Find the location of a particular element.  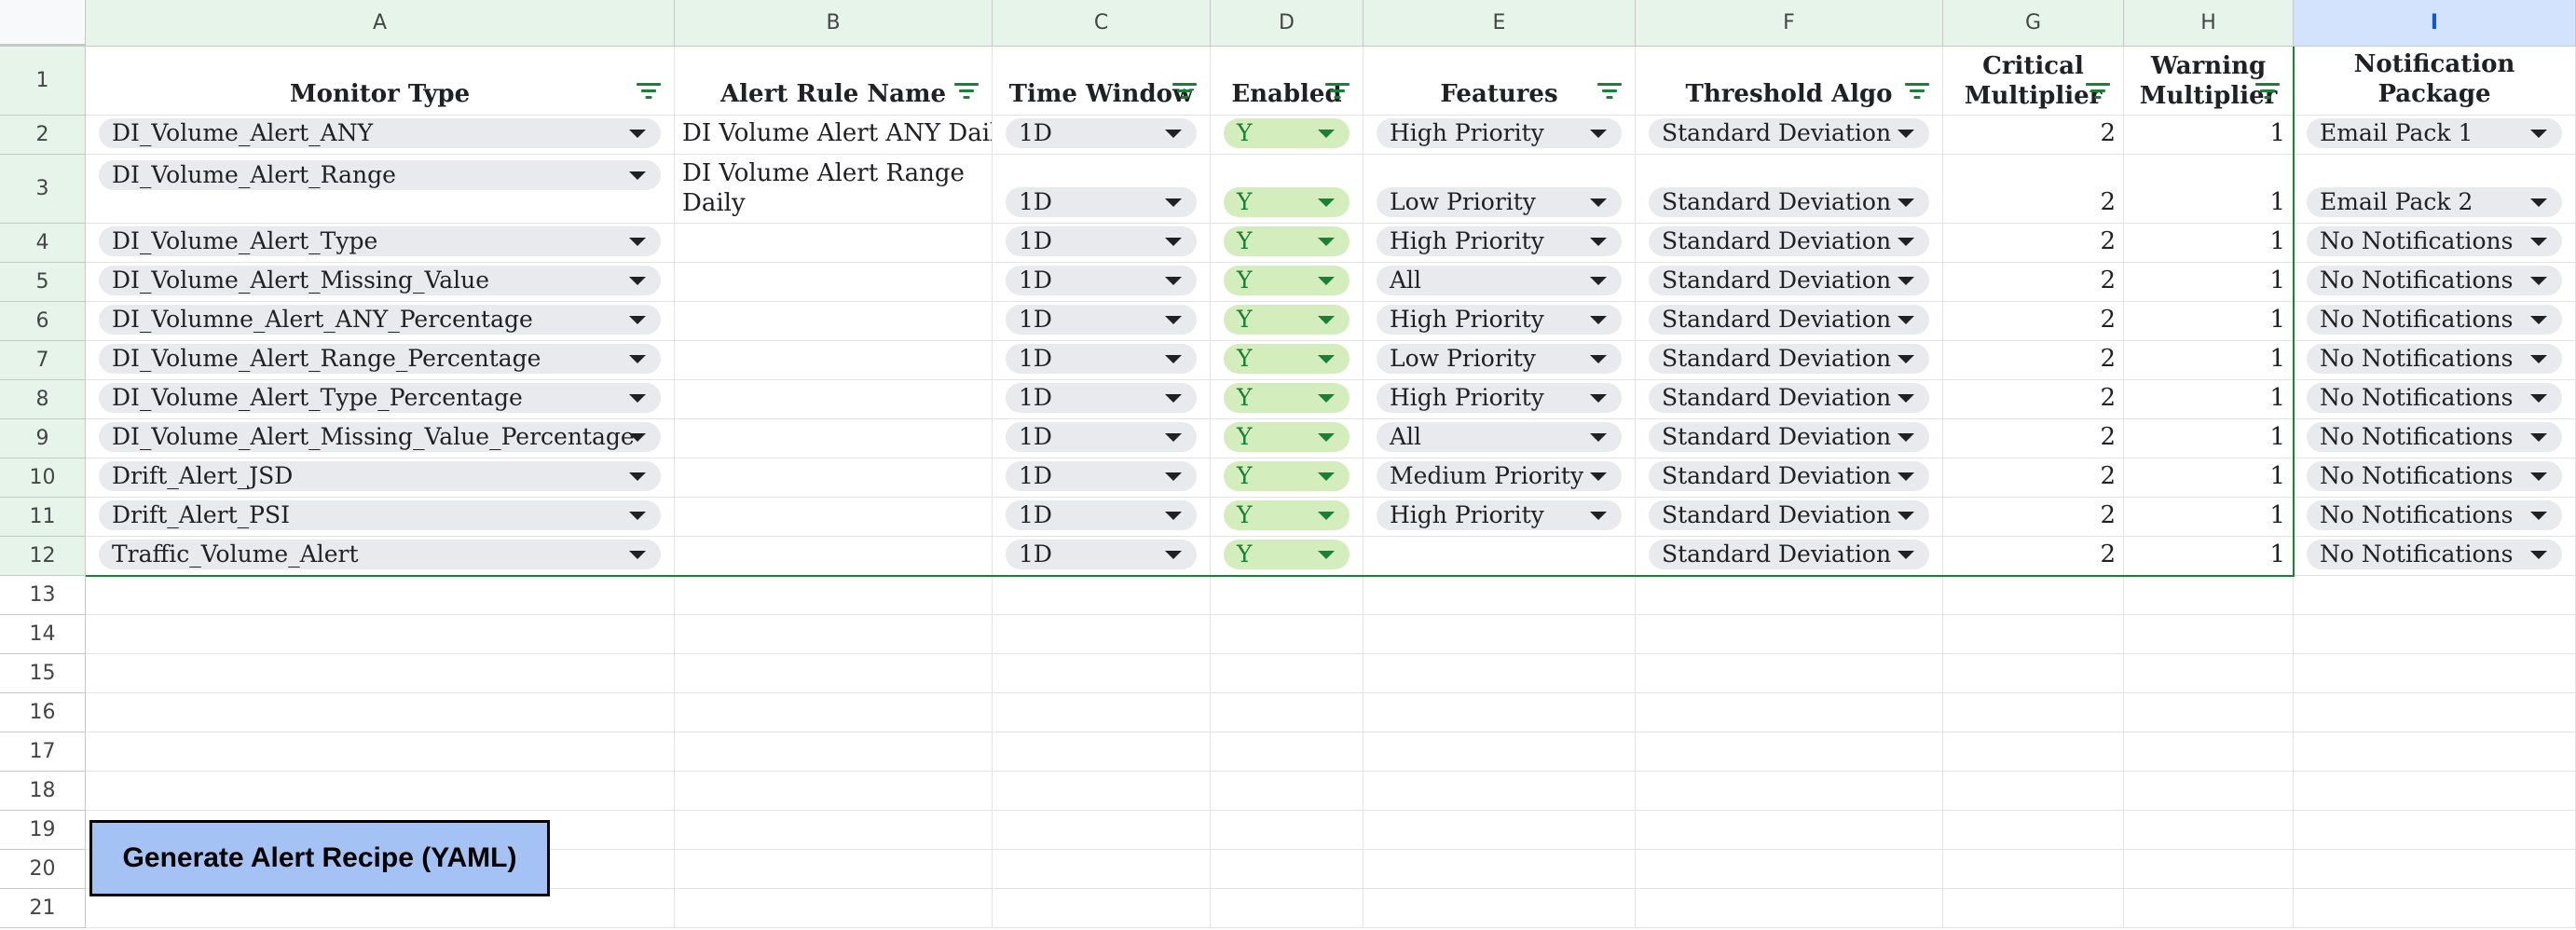

row-header-20: 20 is located at coordinates (43, 869).